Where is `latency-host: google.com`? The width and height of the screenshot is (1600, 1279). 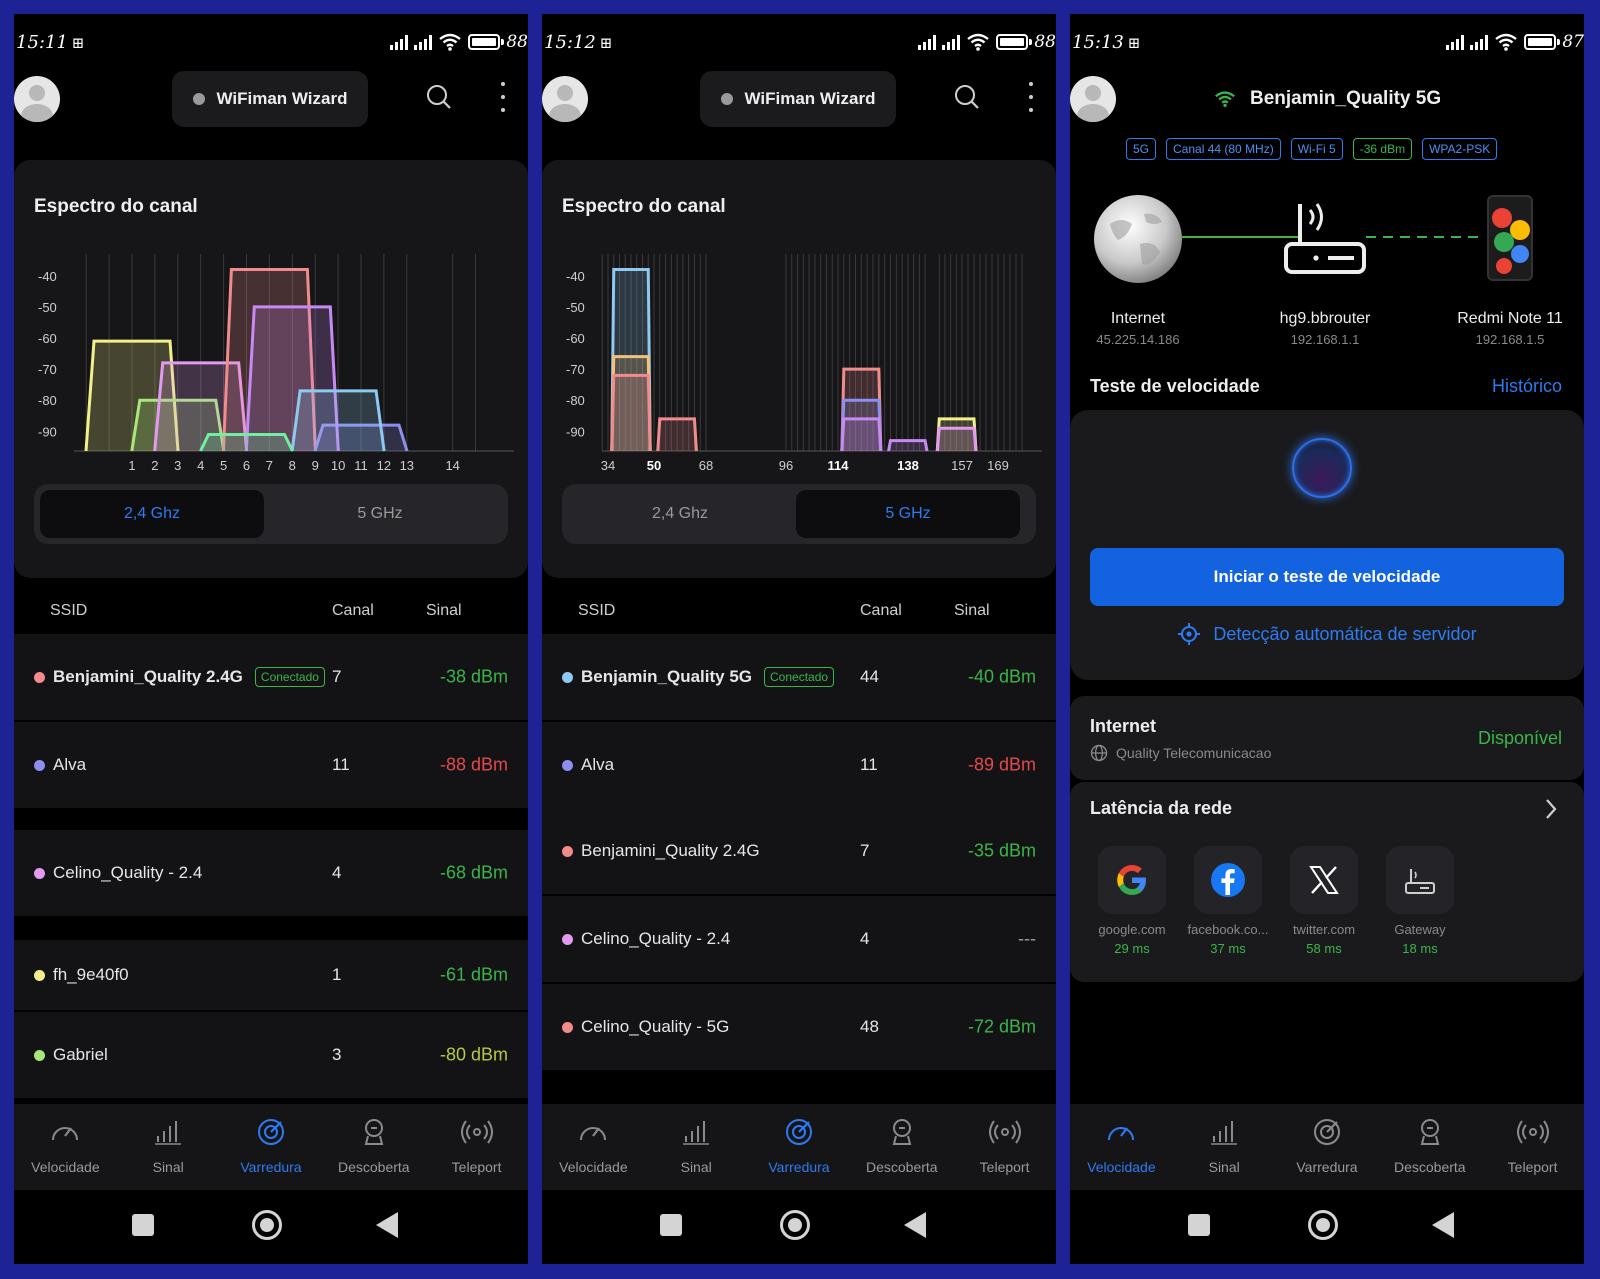
latency-host: google.com is located at coordinates (1132, 929).